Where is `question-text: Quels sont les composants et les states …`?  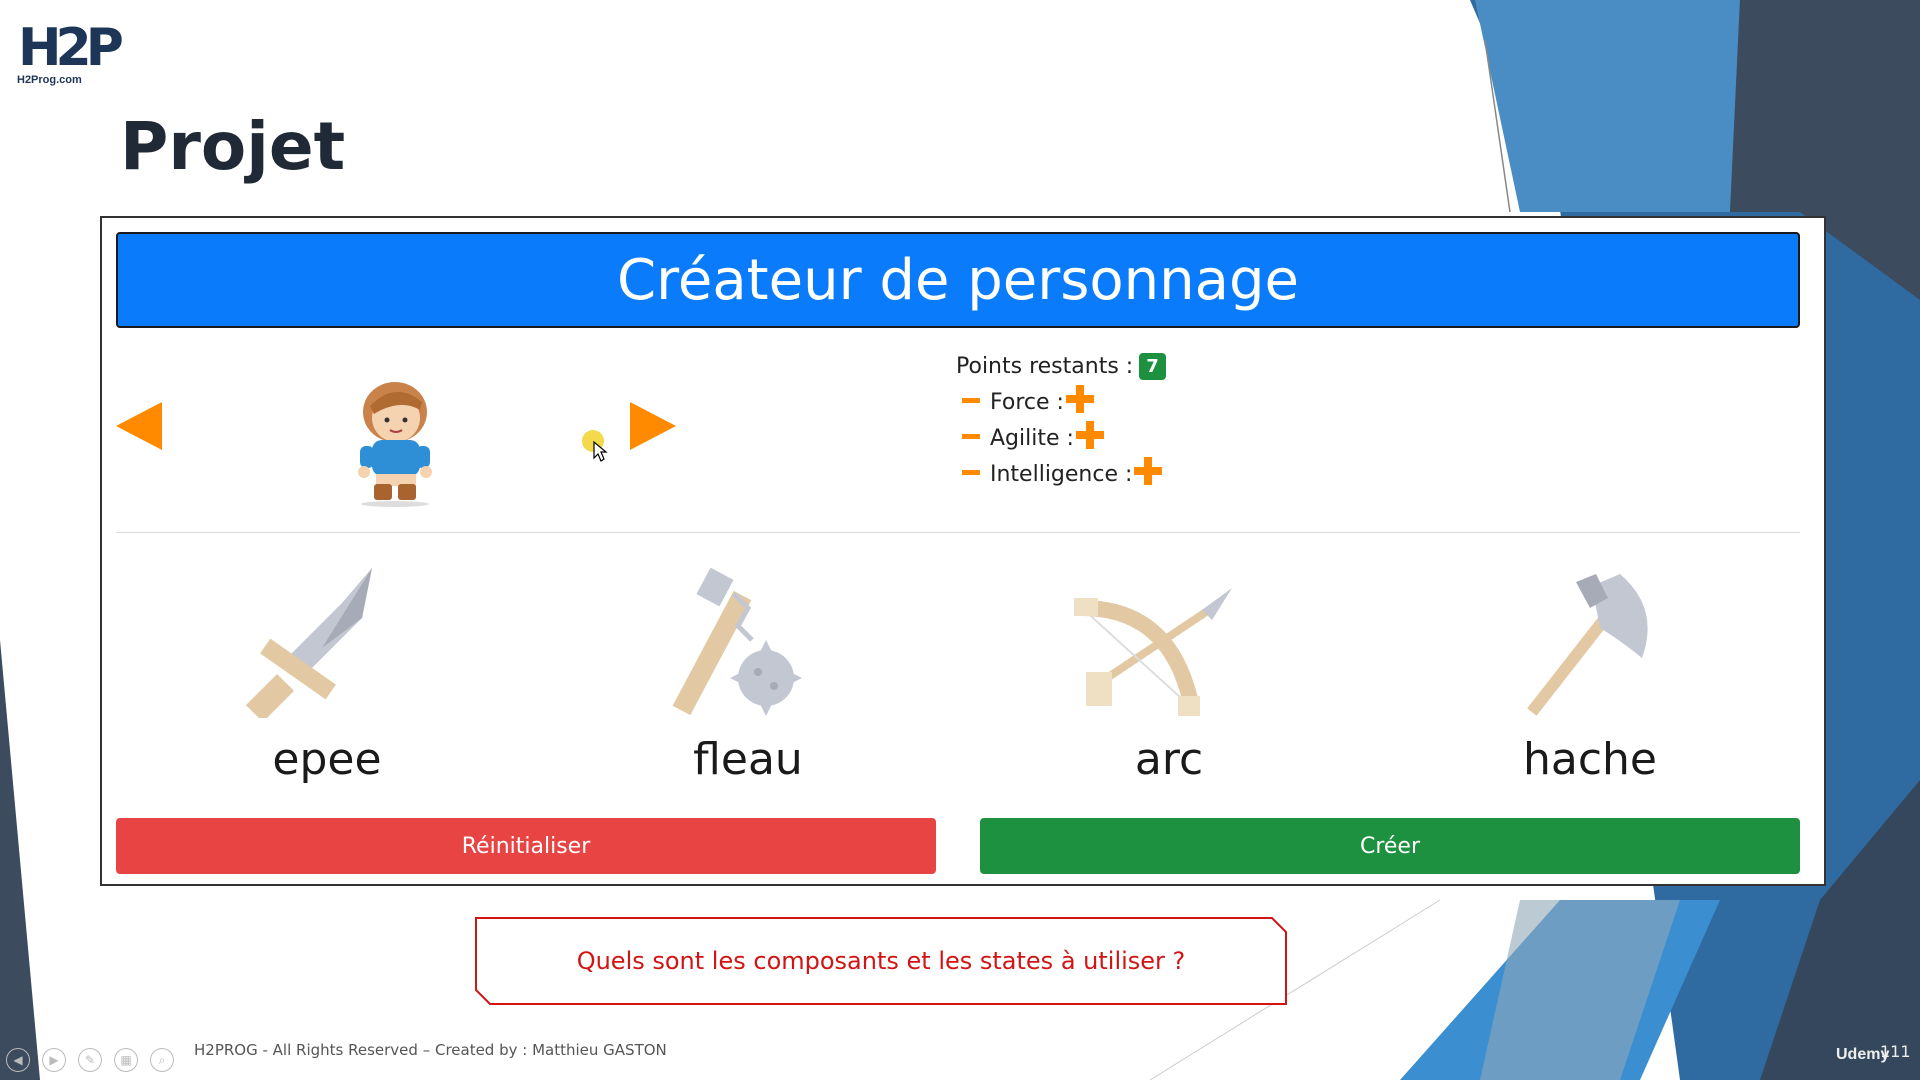 question-text: Quels sont les composants et les states … is located at coordinates (881, 961).